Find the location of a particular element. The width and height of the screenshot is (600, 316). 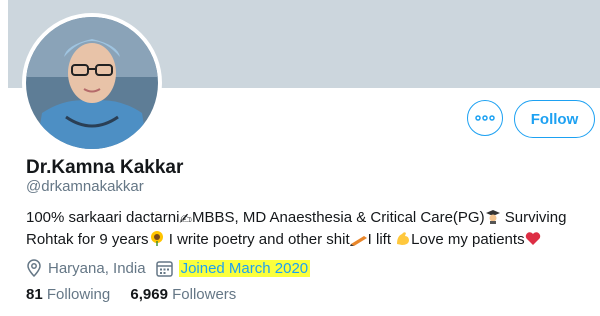

flexed-biceps-icon is located at coordinates (403, 241).